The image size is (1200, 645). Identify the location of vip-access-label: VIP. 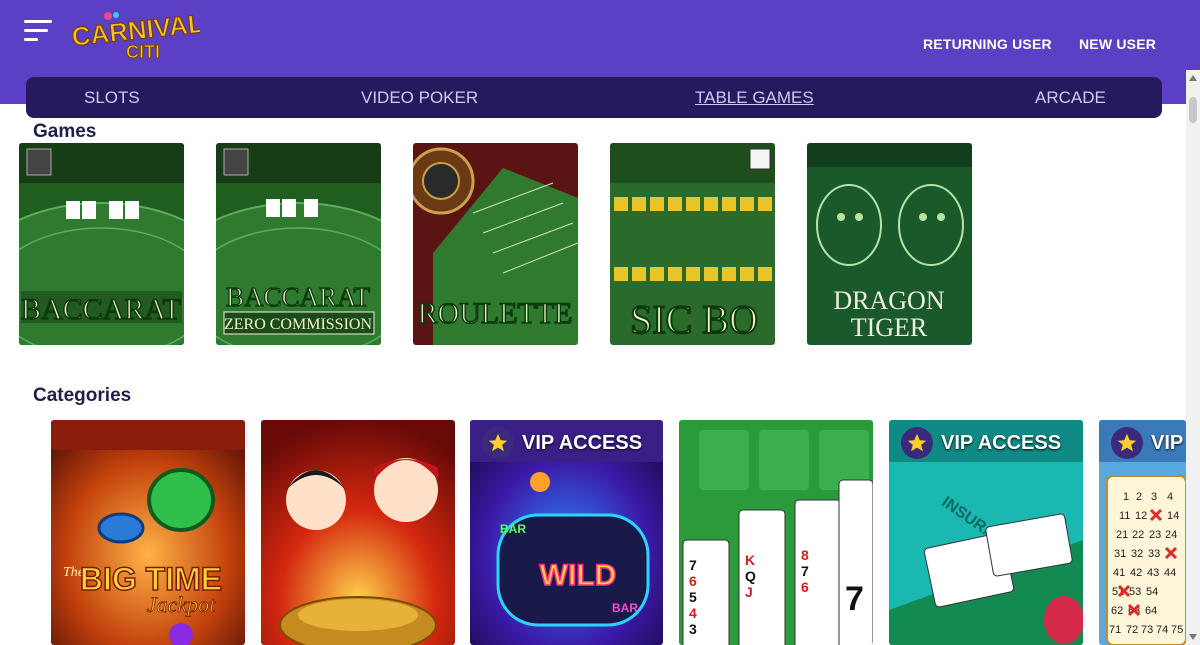
(1167, 442).